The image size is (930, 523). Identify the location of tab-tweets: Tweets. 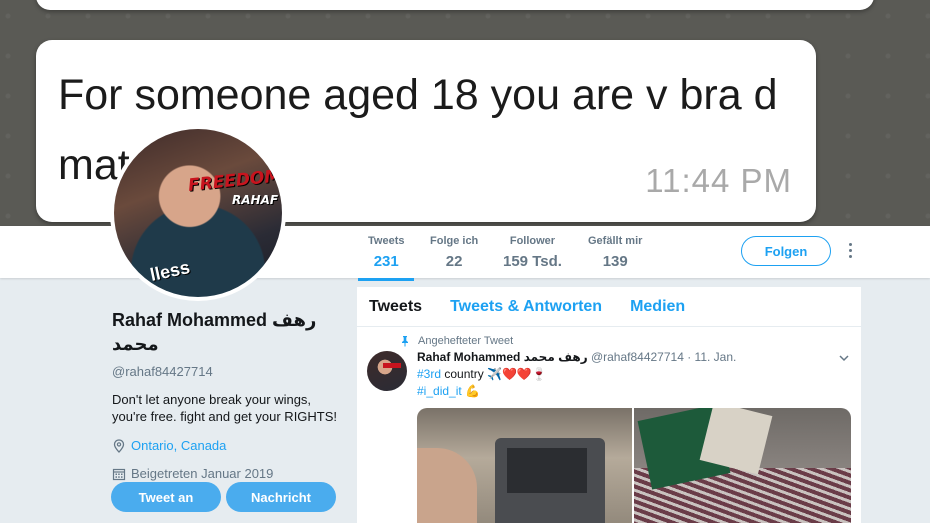
(395, 307).